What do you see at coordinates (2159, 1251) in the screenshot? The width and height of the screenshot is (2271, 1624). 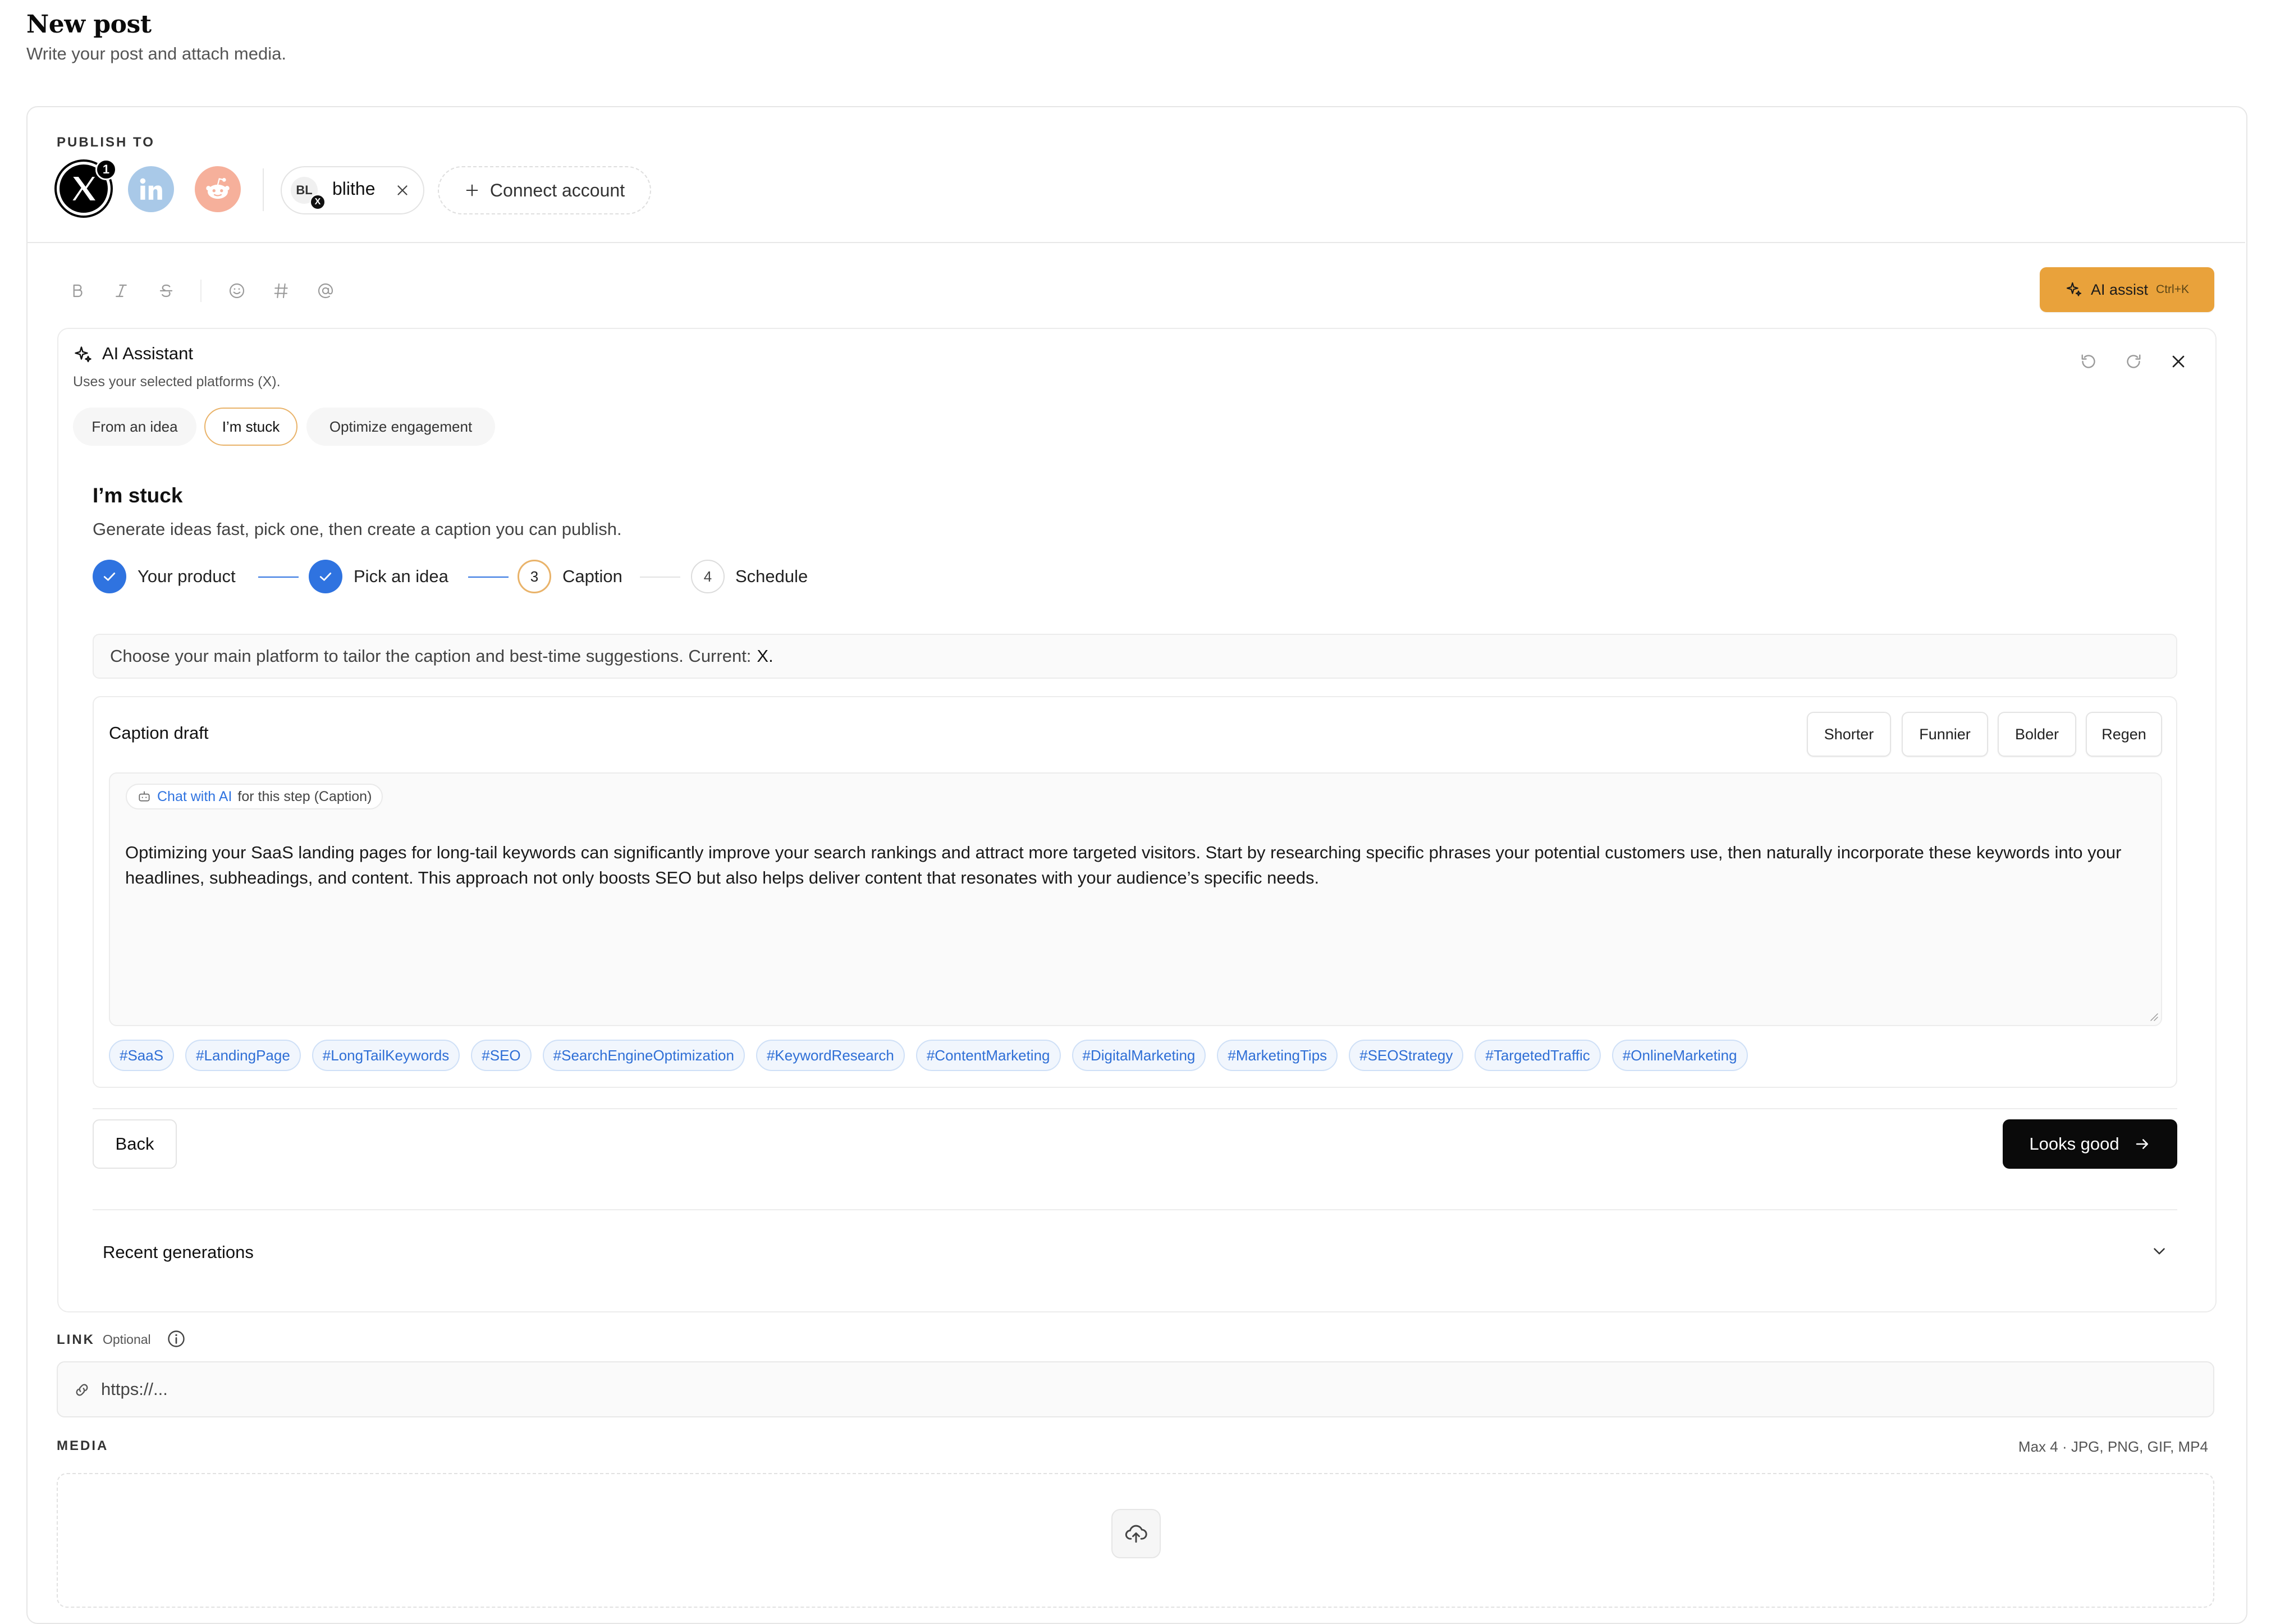 I see `chevron-down-icon` at bounding box center [2159, 1251].